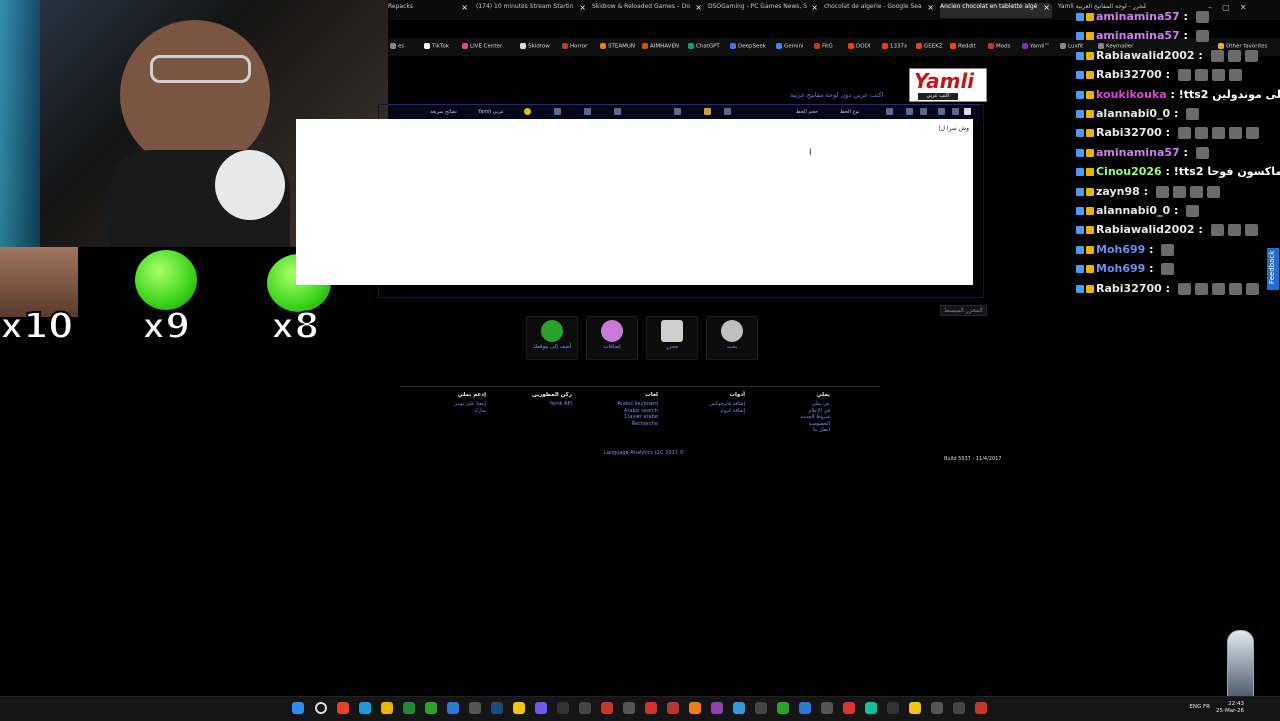 The image size is (1280, 721). Describe the element at coordinates (443, 112) in the screenshot. I see `quick-tips-button: نصائح سريعة` at that location.